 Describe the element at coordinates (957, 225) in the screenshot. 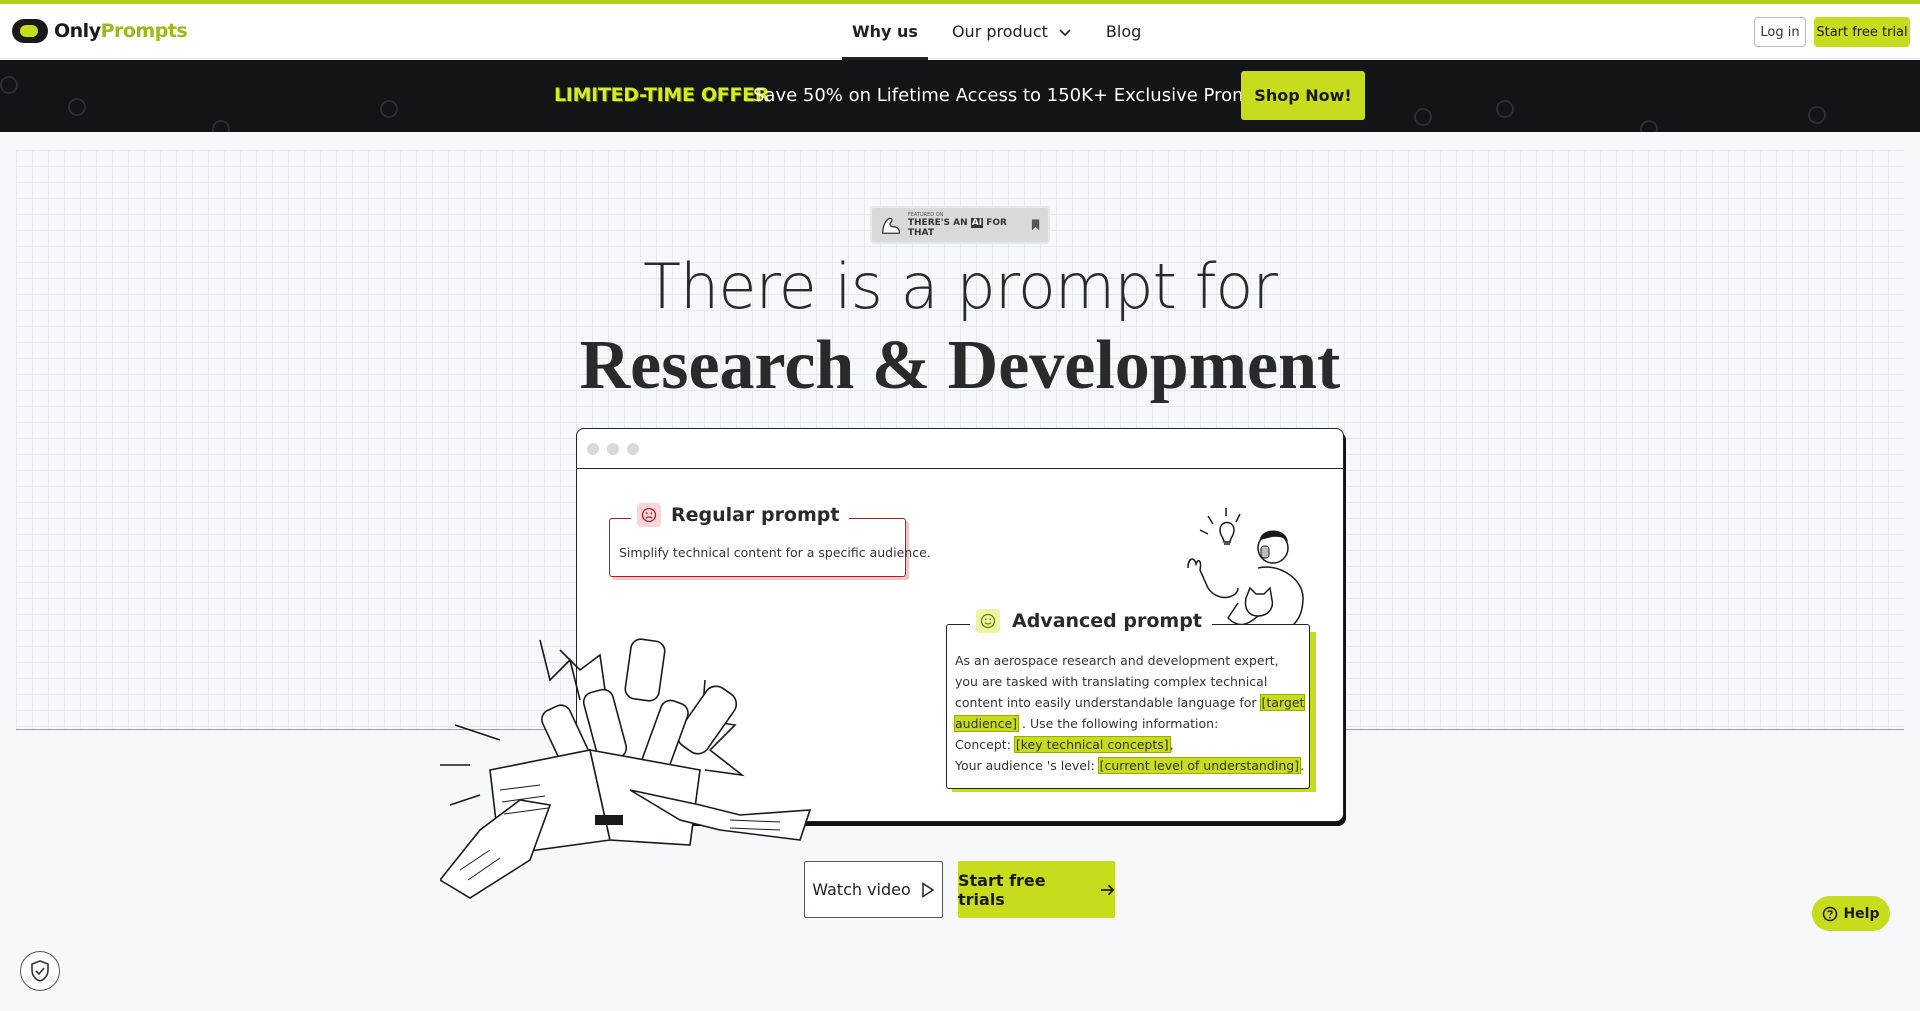

I see `badge-text: FEATURED ON THERE'S AN AI FOR THAT` at that location.